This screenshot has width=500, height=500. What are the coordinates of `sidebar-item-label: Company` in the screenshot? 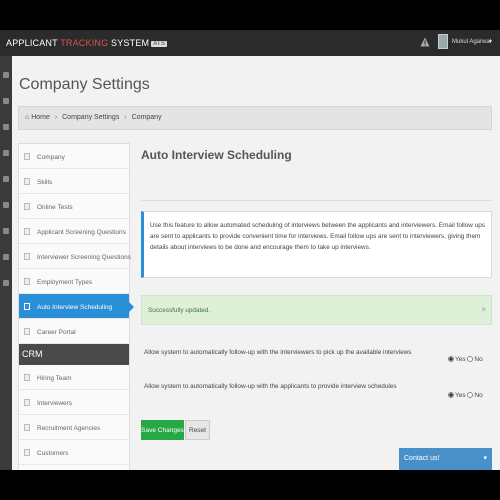 It's located at (51, 157).